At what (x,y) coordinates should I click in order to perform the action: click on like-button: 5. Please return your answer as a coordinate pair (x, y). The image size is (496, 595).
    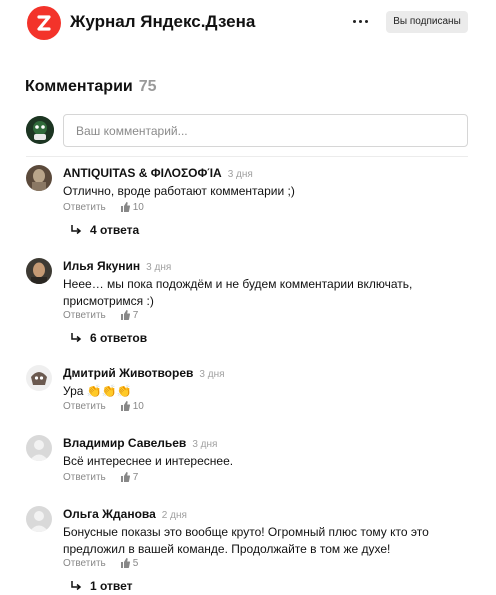
    Looking at the image, I should click on (129, 563).